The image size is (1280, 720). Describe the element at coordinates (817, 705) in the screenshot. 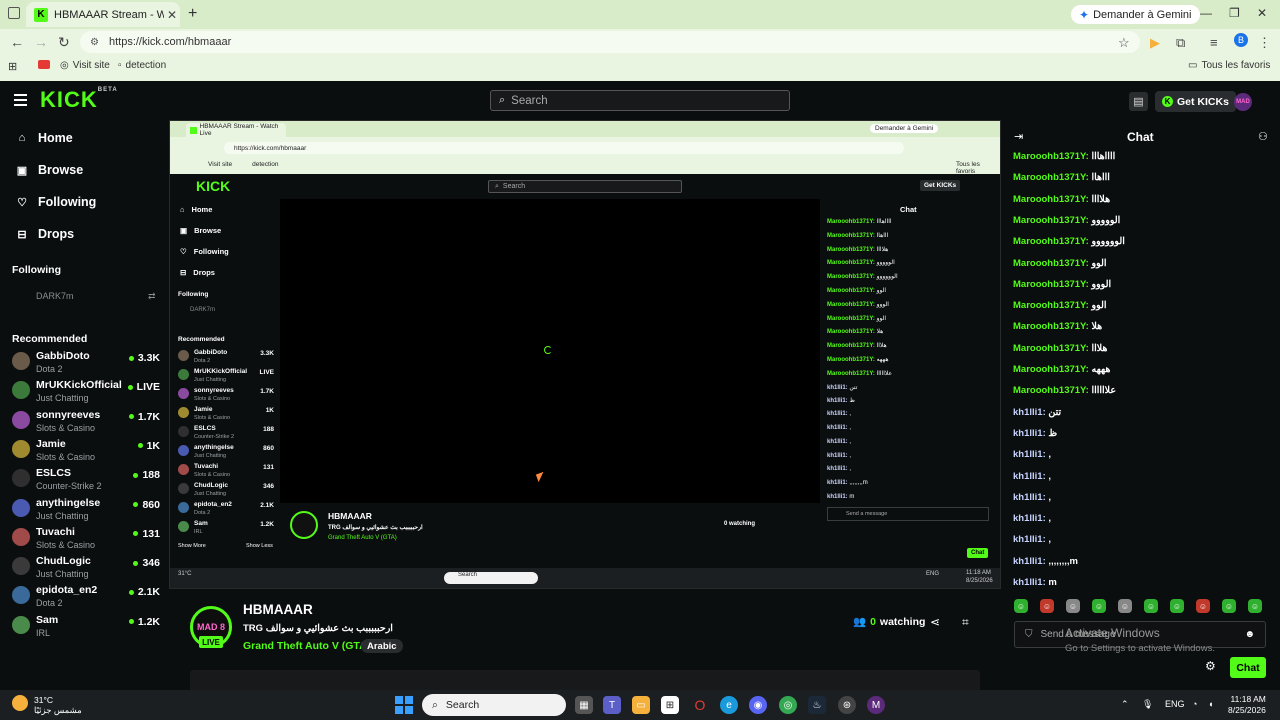

I see `steam-icon: ♨` at that location.